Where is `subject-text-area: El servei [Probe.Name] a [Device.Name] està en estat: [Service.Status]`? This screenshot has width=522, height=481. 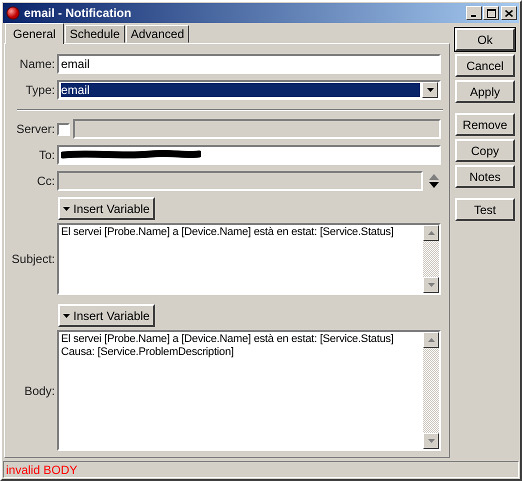 subject-text-area: El servei [Probe.Name] a [Device.Name] està en estat: [Service.Status] is located at coordinates (249, 259).